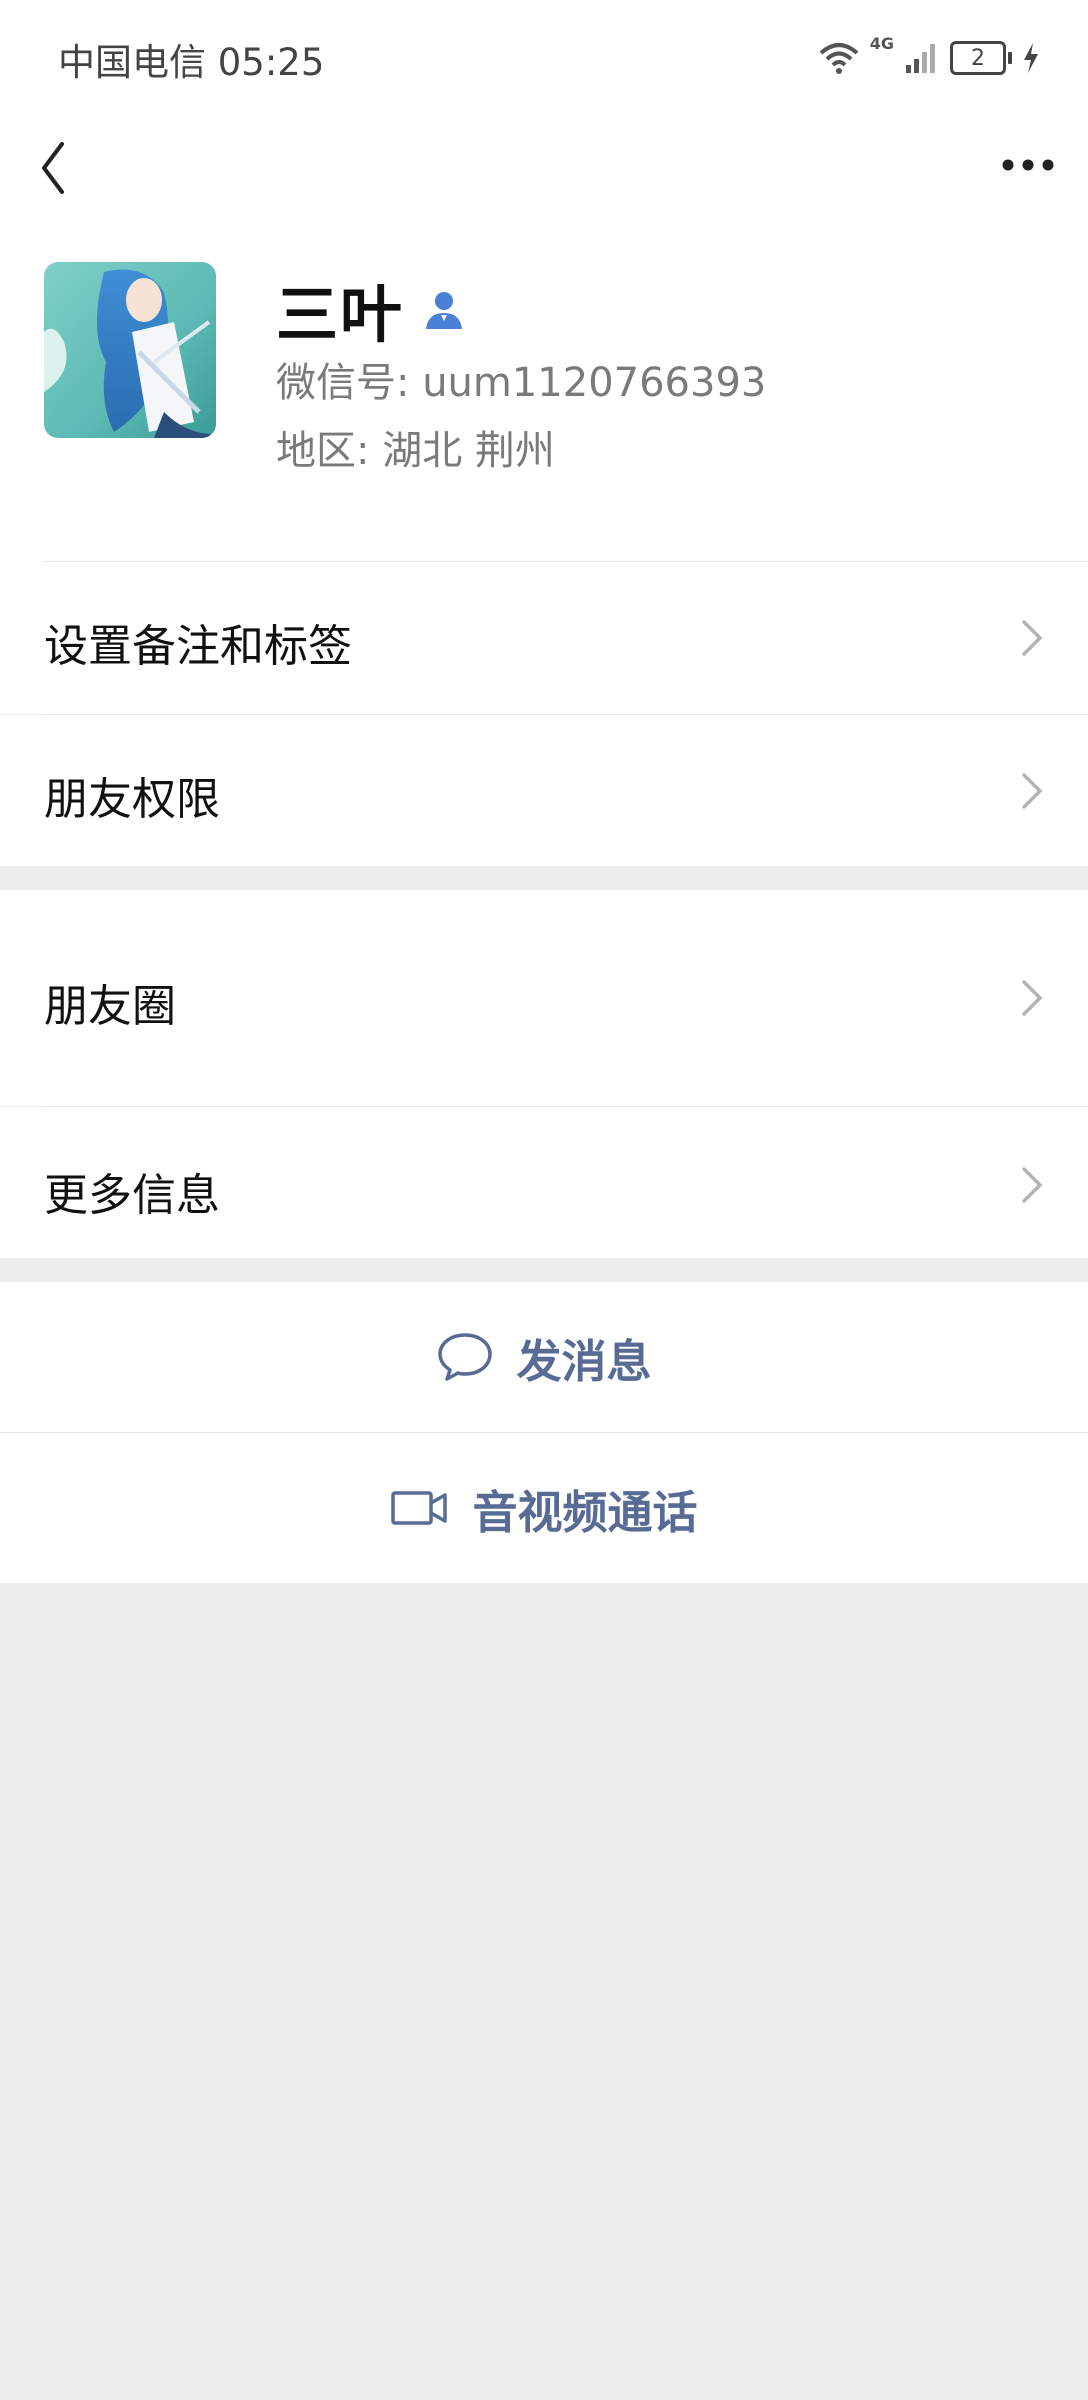 This screenshot has height=2400, width=1088. I want to click on name-row: 三叶, so click(371, 309).